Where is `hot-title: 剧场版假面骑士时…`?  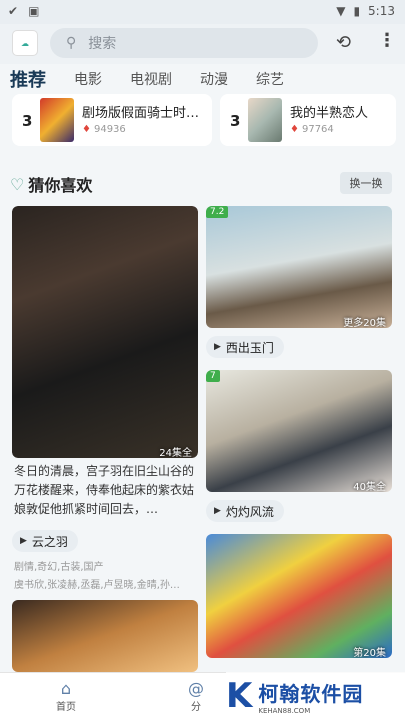 hot-title: 剧场版假面骑士时… is located at coordinates (141, 113).